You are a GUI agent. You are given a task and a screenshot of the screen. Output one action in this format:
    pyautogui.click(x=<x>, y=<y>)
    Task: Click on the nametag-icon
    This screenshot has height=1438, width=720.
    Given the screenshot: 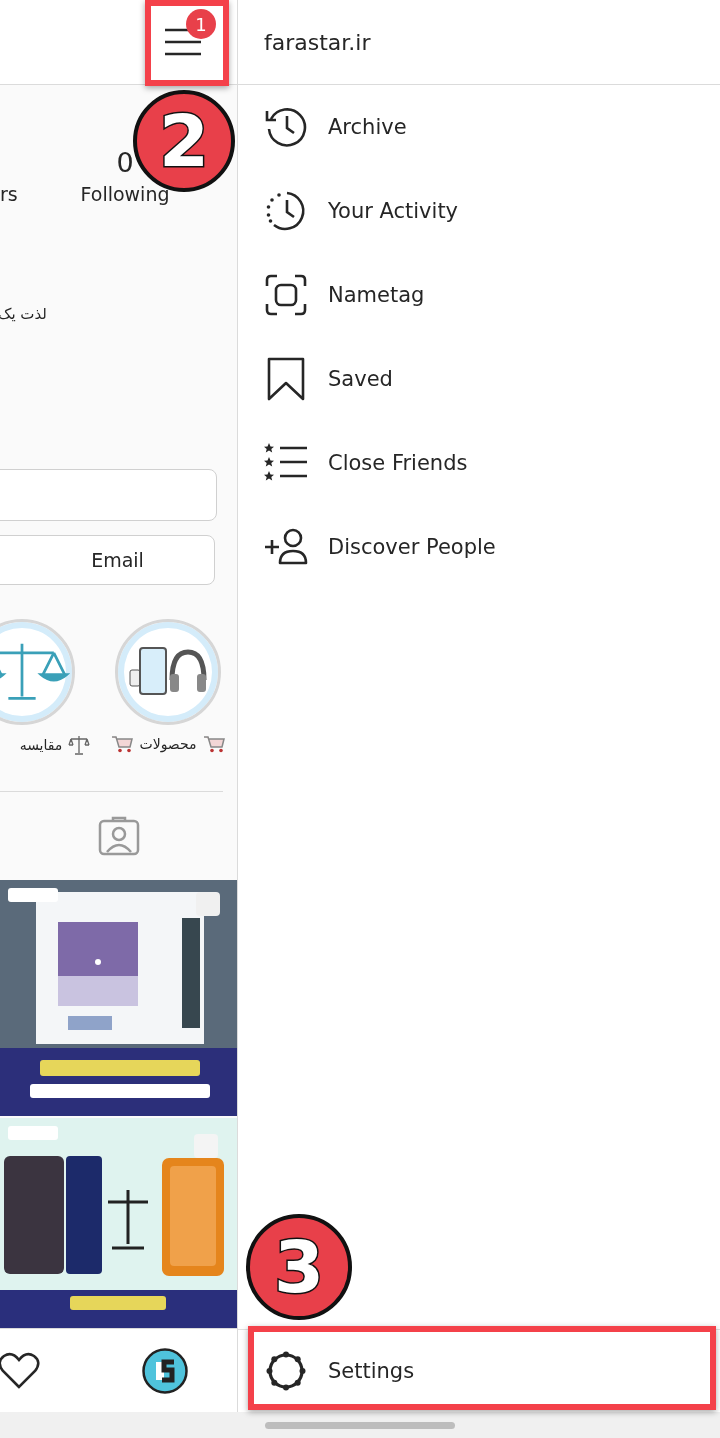 What is the action you would take?
    pyautogui.click(x=286, y=295)
    